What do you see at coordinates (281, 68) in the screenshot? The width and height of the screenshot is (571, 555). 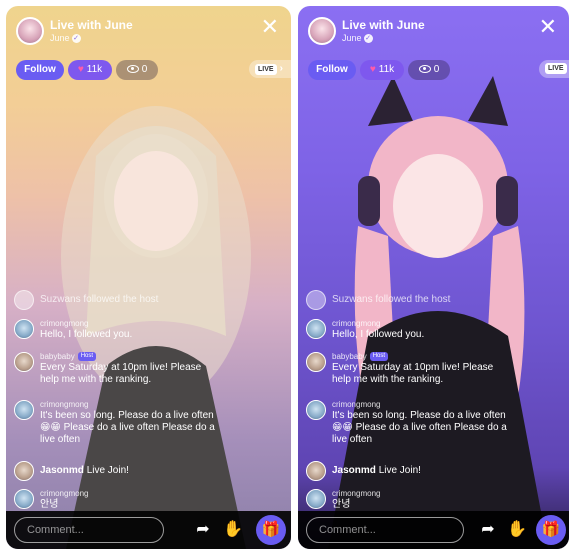 I see `chevron-right-icon: ›` at bounding box center [281, 68].